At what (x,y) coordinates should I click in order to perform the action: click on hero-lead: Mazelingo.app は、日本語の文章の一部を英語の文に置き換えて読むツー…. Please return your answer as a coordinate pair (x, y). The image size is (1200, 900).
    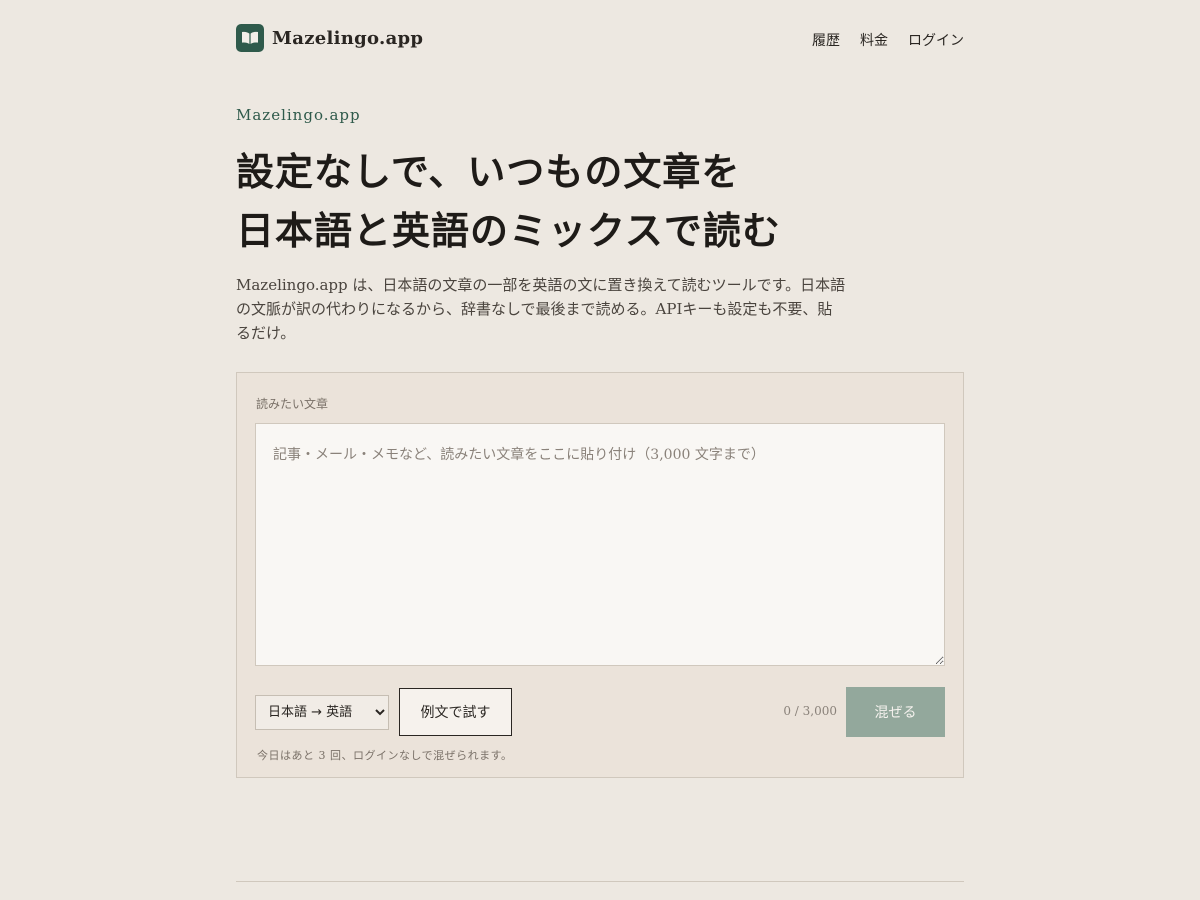
    Looking at the image, I should click on (541, 309).